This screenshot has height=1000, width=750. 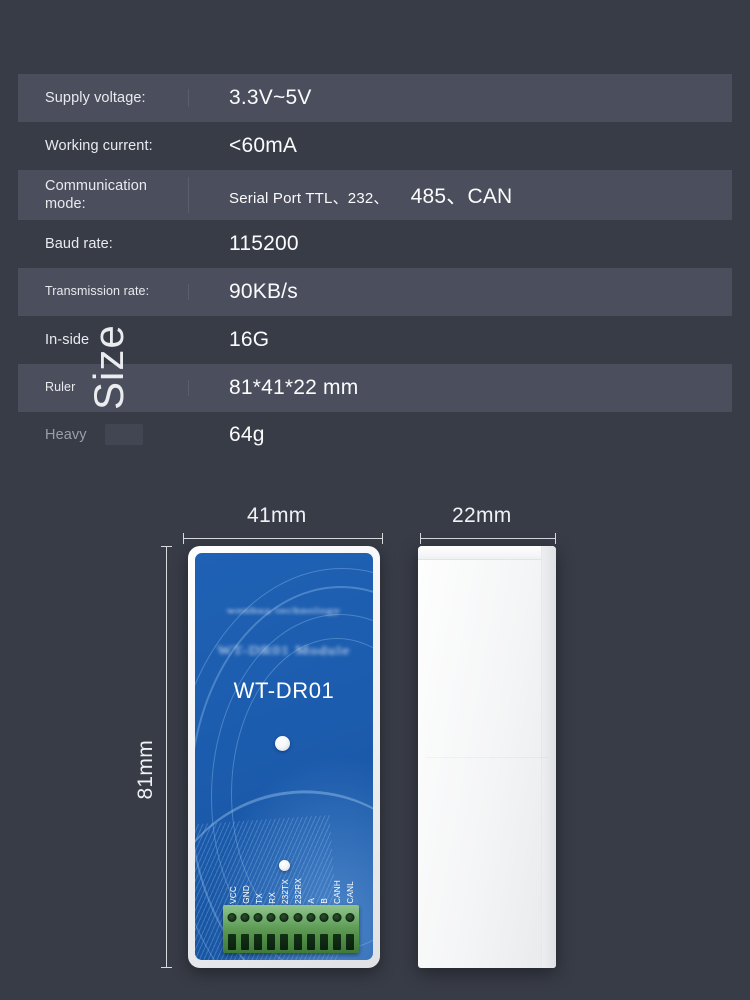 I want to click on spec-label-ruler: Ruler, so click(x=103, y=388).